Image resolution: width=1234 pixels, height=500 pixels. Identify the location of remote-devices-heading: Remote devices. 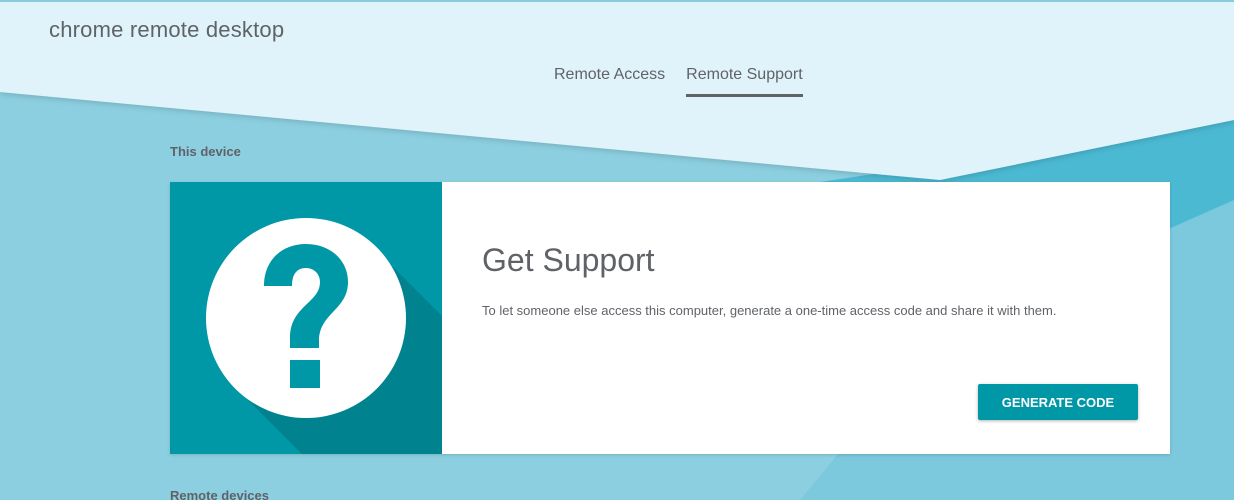
(219, 494).